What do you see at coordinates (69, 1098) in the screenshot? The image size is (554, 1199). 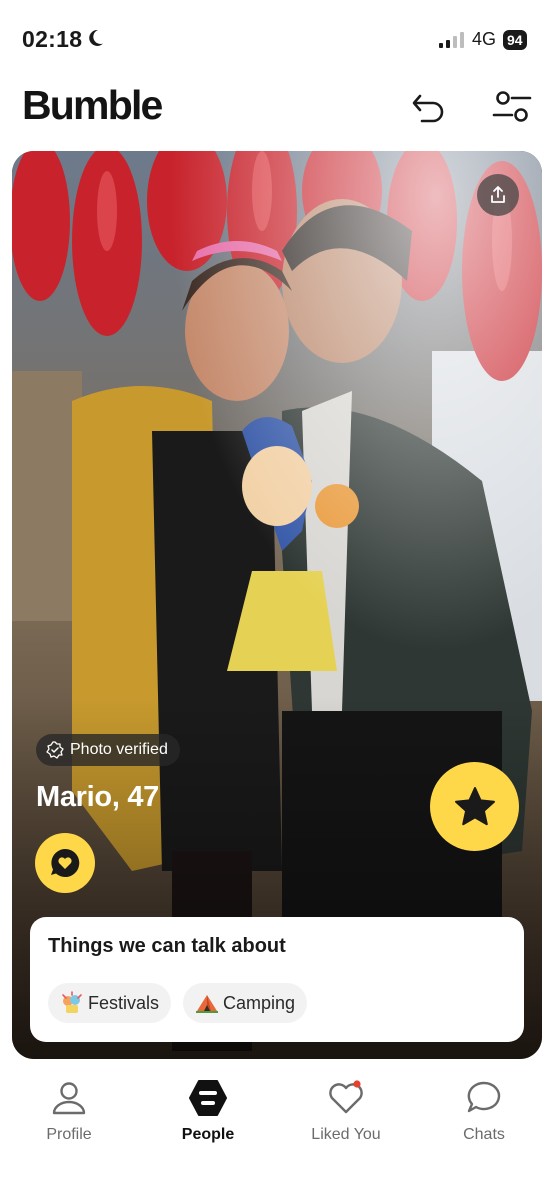 I see `profile-icon` at bounding box center [69, 1098].